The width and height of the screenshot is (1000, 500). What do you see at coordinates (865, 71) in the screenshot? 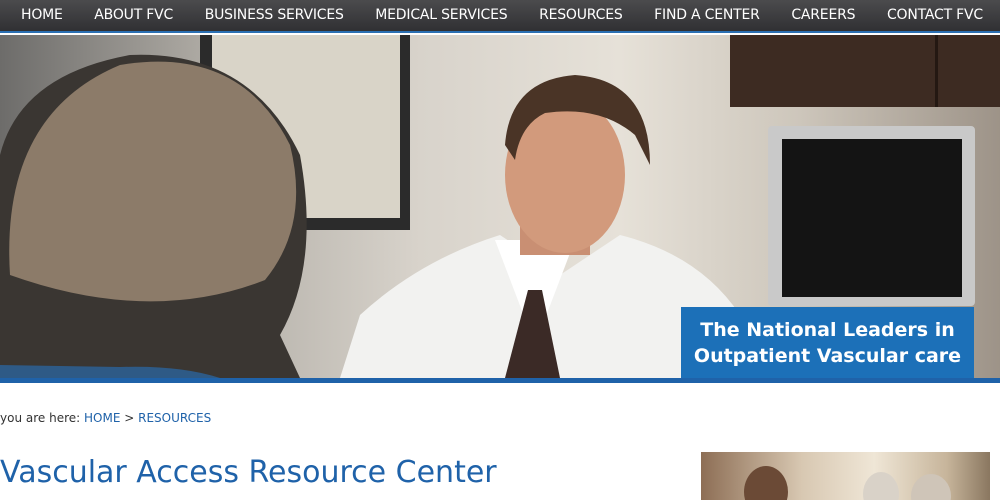
I see `wall-cabinet` at bounding box center [865, 71].